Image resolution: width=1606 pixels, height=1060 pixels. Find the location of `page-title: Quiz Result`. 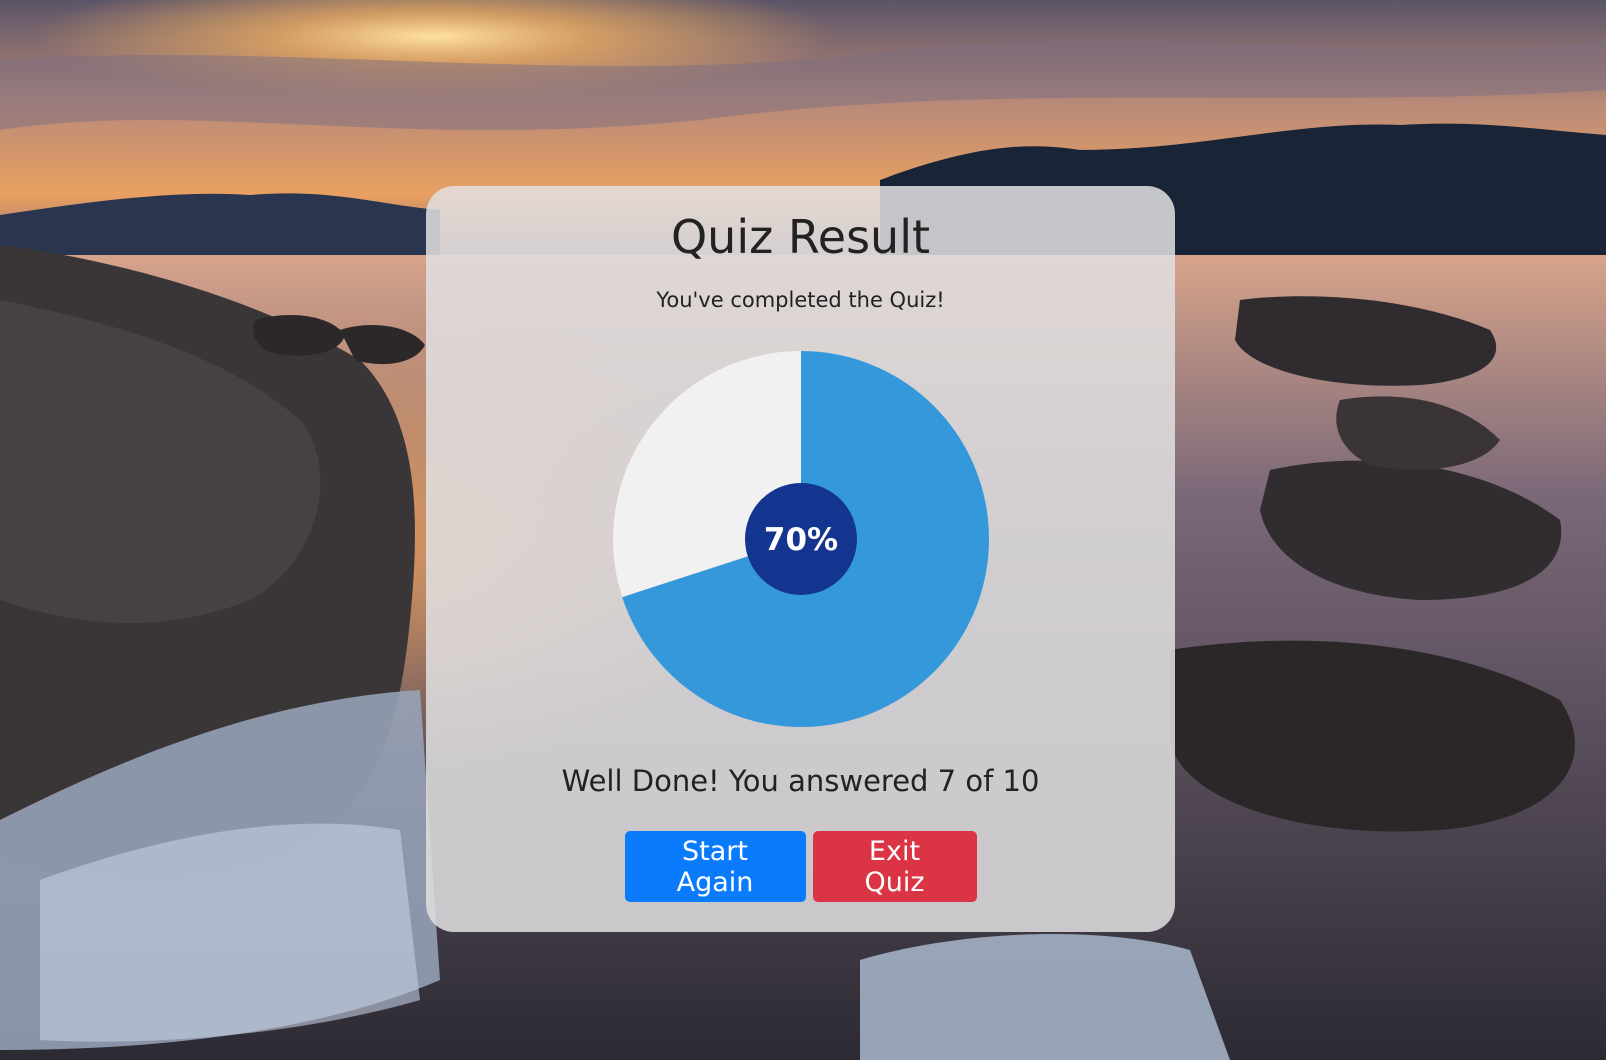

page-title: Quiz Result is located at coordinates (800, 237).